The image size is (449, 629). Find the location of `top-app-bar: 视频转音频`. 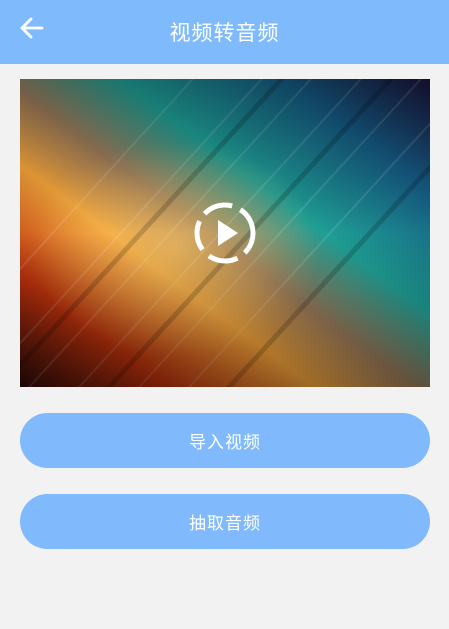

top-app-bar: 视频转音频 is located at coordinates (224, 32).